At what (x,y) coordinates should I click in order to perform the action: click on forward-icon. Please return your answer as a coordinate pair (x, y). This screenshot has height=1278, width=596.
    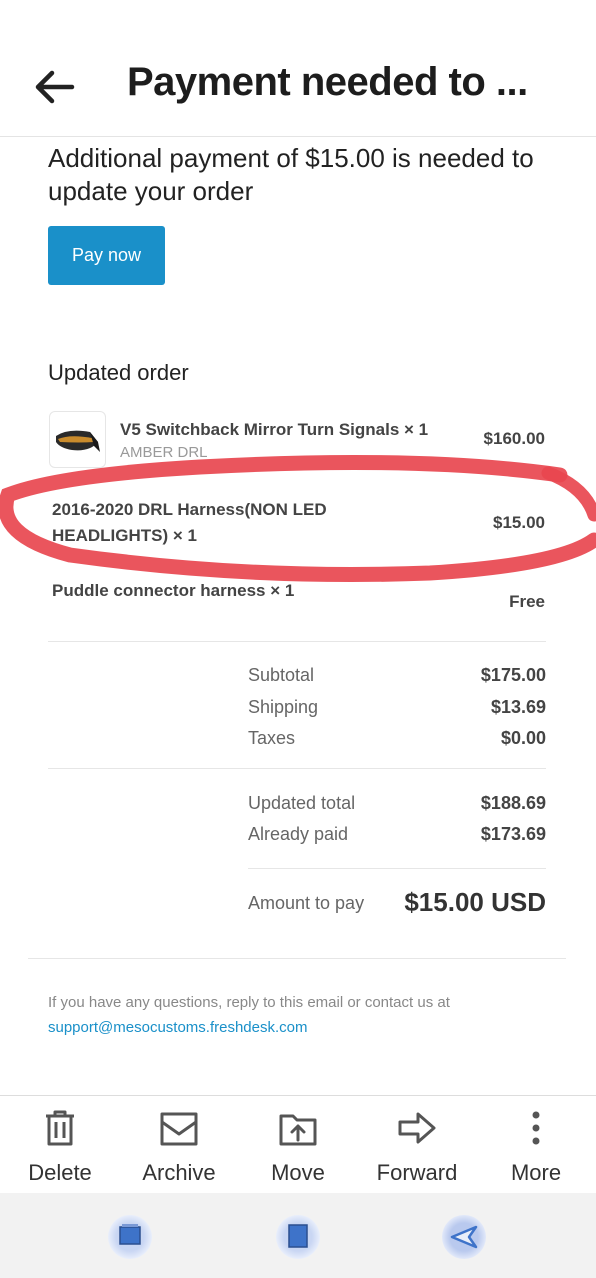
    Looking at the image, I should click on (417, 1128).